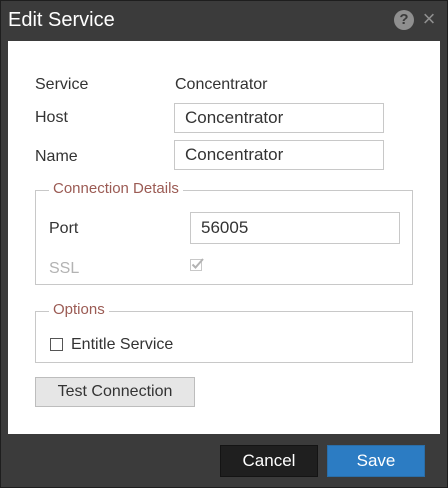  Describe the element at coordinates (51, 117) in the screenshot. I see `host-label: Host` at that location.